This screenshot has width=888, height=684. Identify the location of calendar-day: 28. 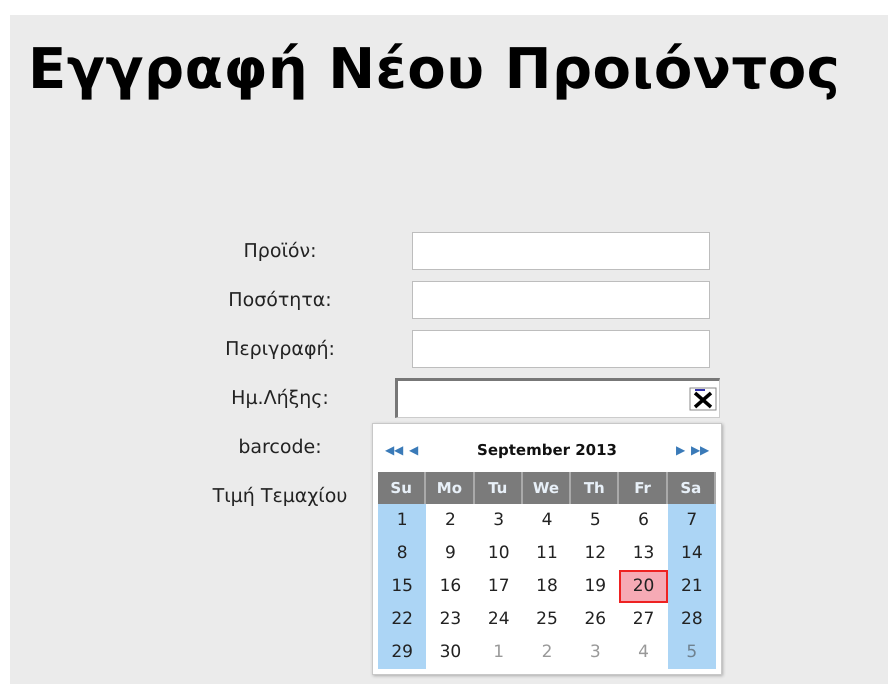
(692, 619).